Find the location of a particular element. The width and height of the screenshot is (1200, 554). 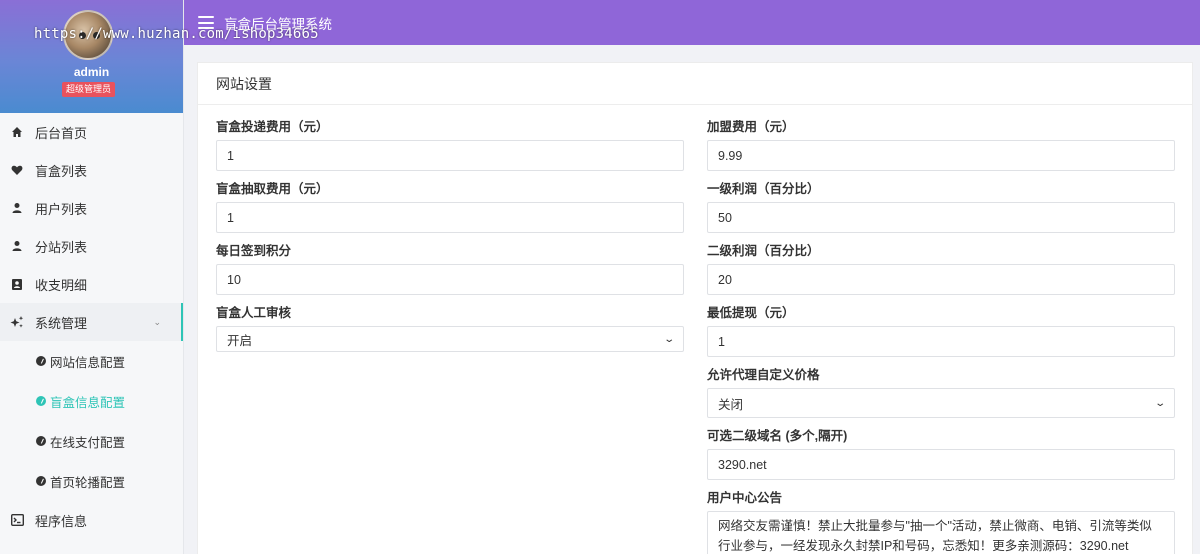

field-daily-checkin-points: 每日签到积分 is located at coordinates (450, 269).